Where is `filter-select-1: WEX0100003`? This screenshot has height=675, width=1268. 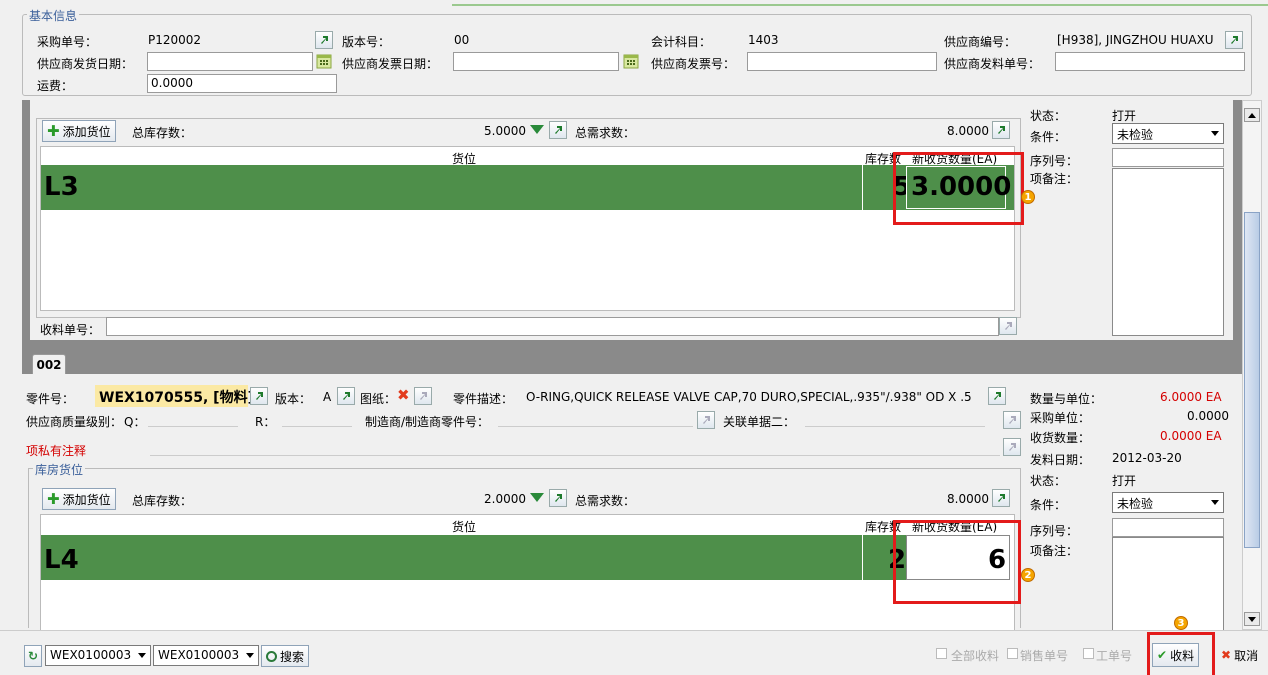
filter-select-1: WEX0100003 is located at coordinates (98, 655).